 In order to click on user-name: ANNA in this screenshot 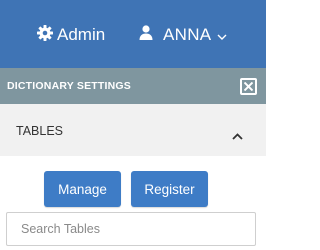, I will do `click(187, 34)`.